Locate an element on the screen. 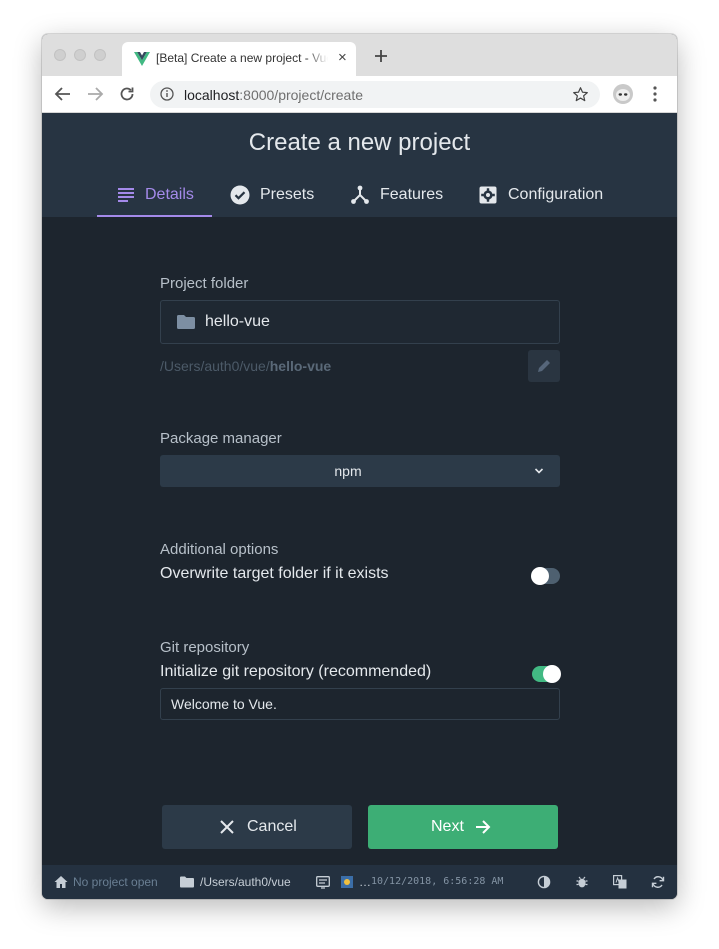  profile-face-icon is located at coordinates (623, 95).